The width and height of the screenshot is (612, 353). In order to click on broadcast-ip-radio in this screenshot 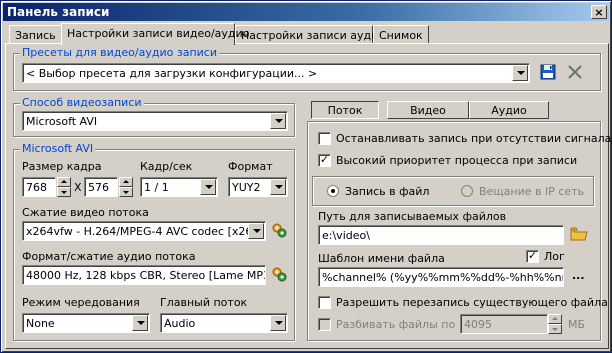, I will do `click(467, 191)`.